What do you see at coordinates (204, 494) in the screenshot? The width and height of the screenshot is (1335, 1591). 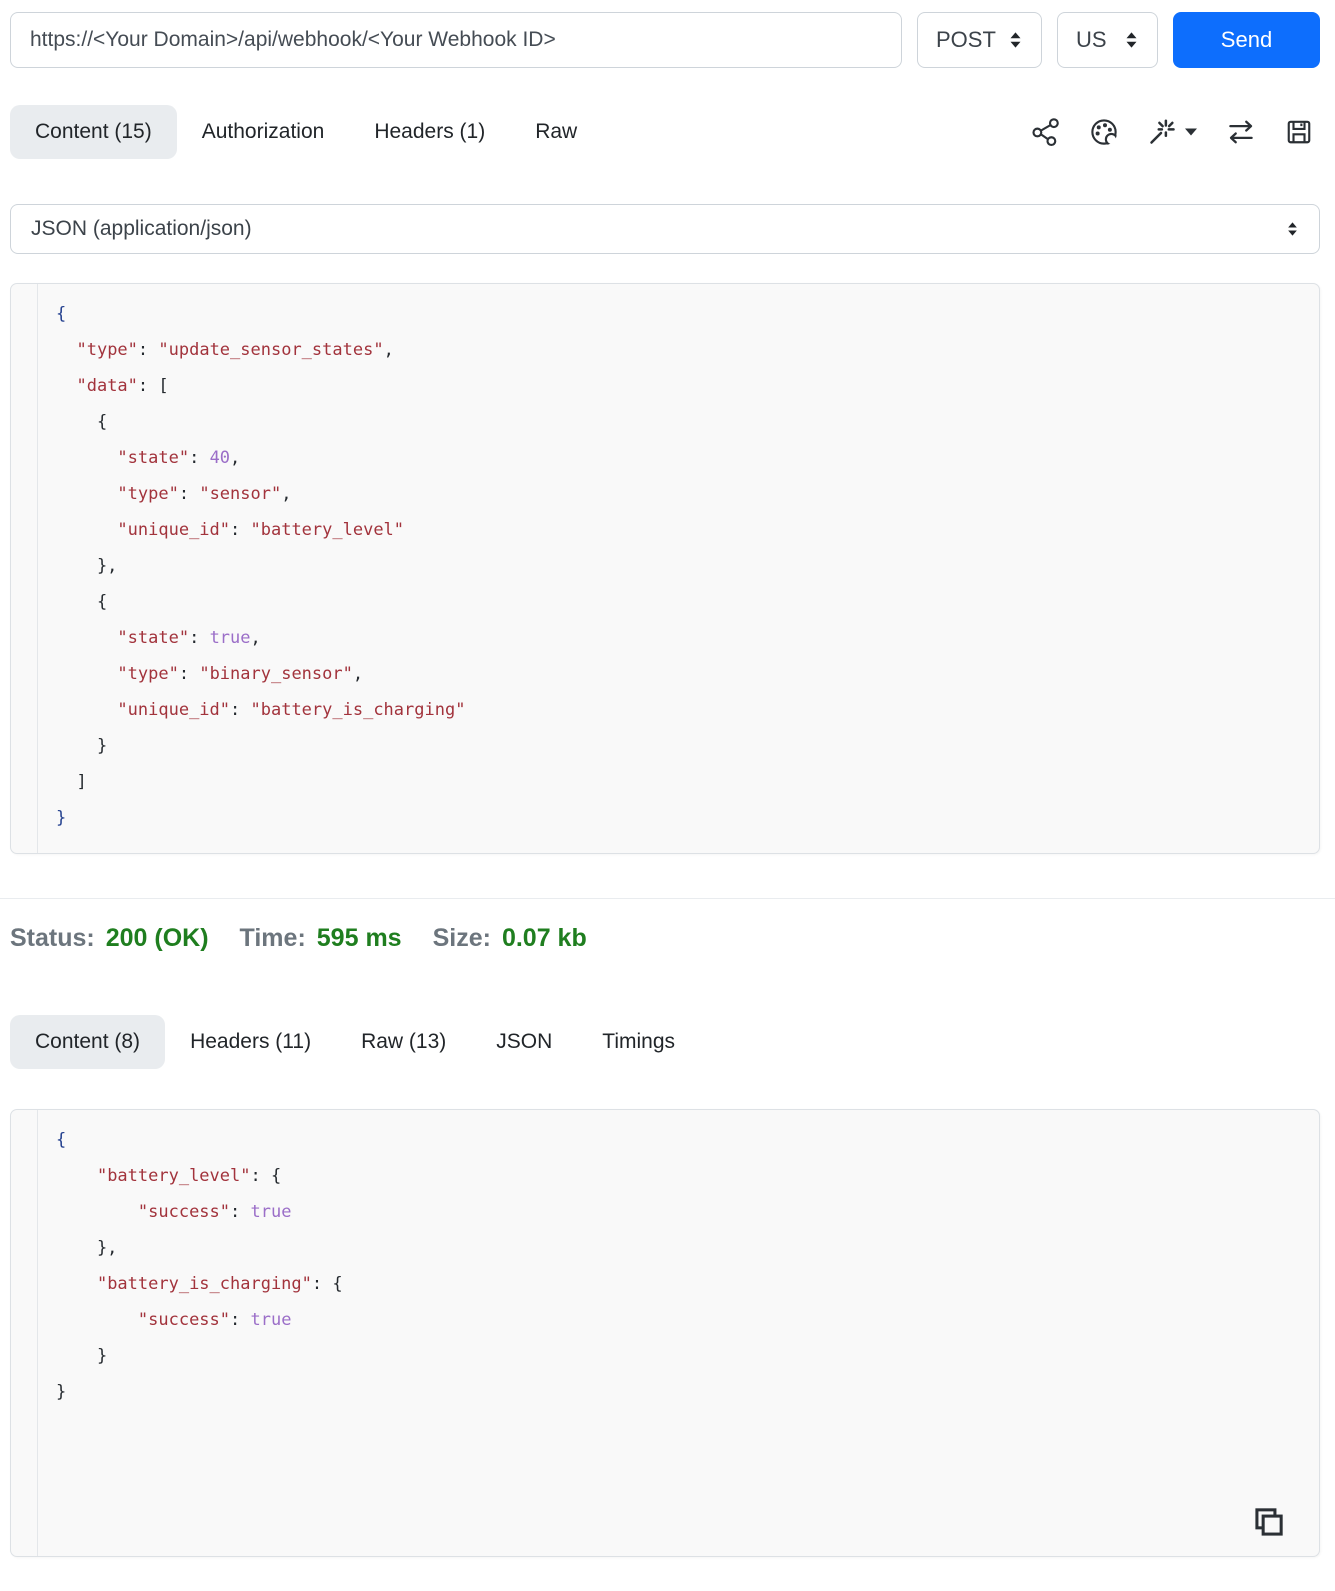 I see `code-line: "type": "sensor",` at bounding box center [204, 494].